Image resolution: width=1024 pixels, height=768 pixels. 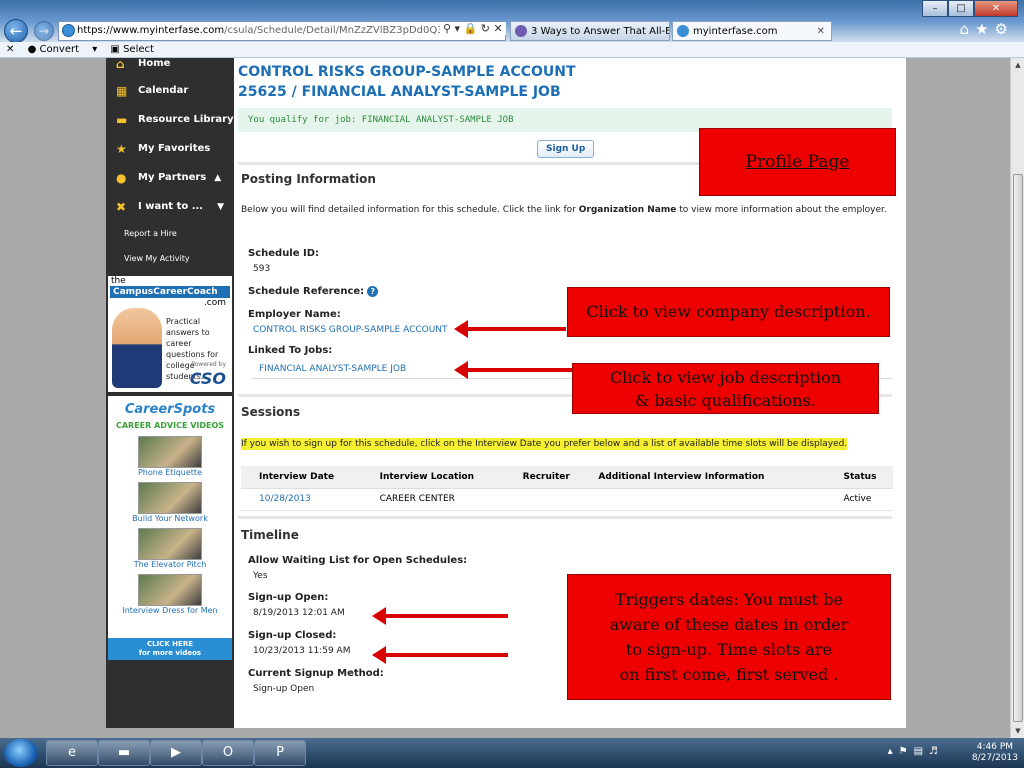 I want to click on select-button: ▣ Select, so click(x=137, y=49).